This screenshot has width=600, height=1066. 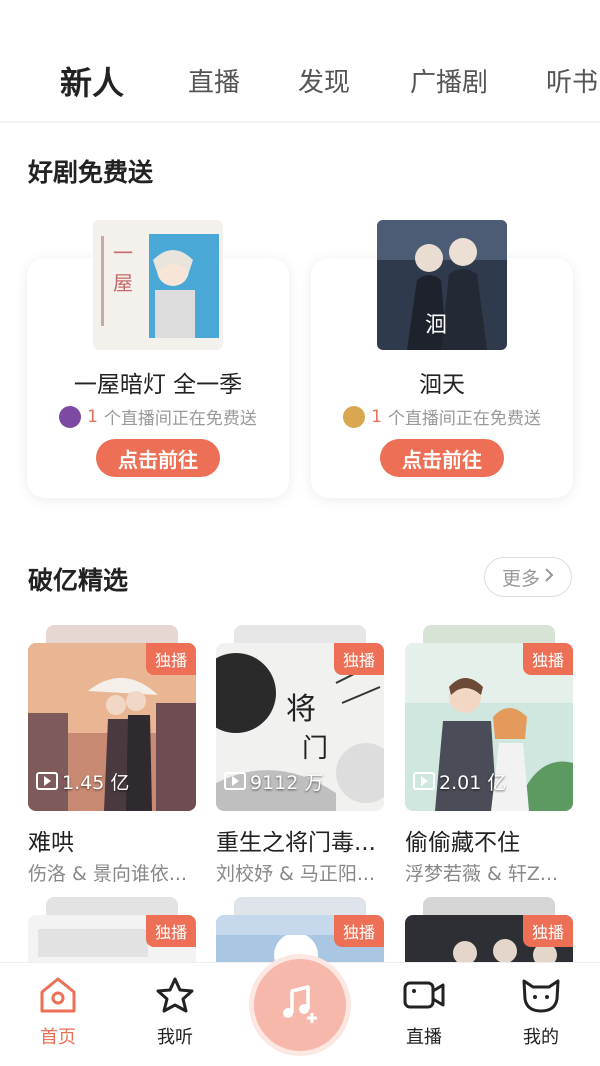 I want to click on top-bar: 新人 直播 发现 广播剧 听书, so click(x=300, y=61).